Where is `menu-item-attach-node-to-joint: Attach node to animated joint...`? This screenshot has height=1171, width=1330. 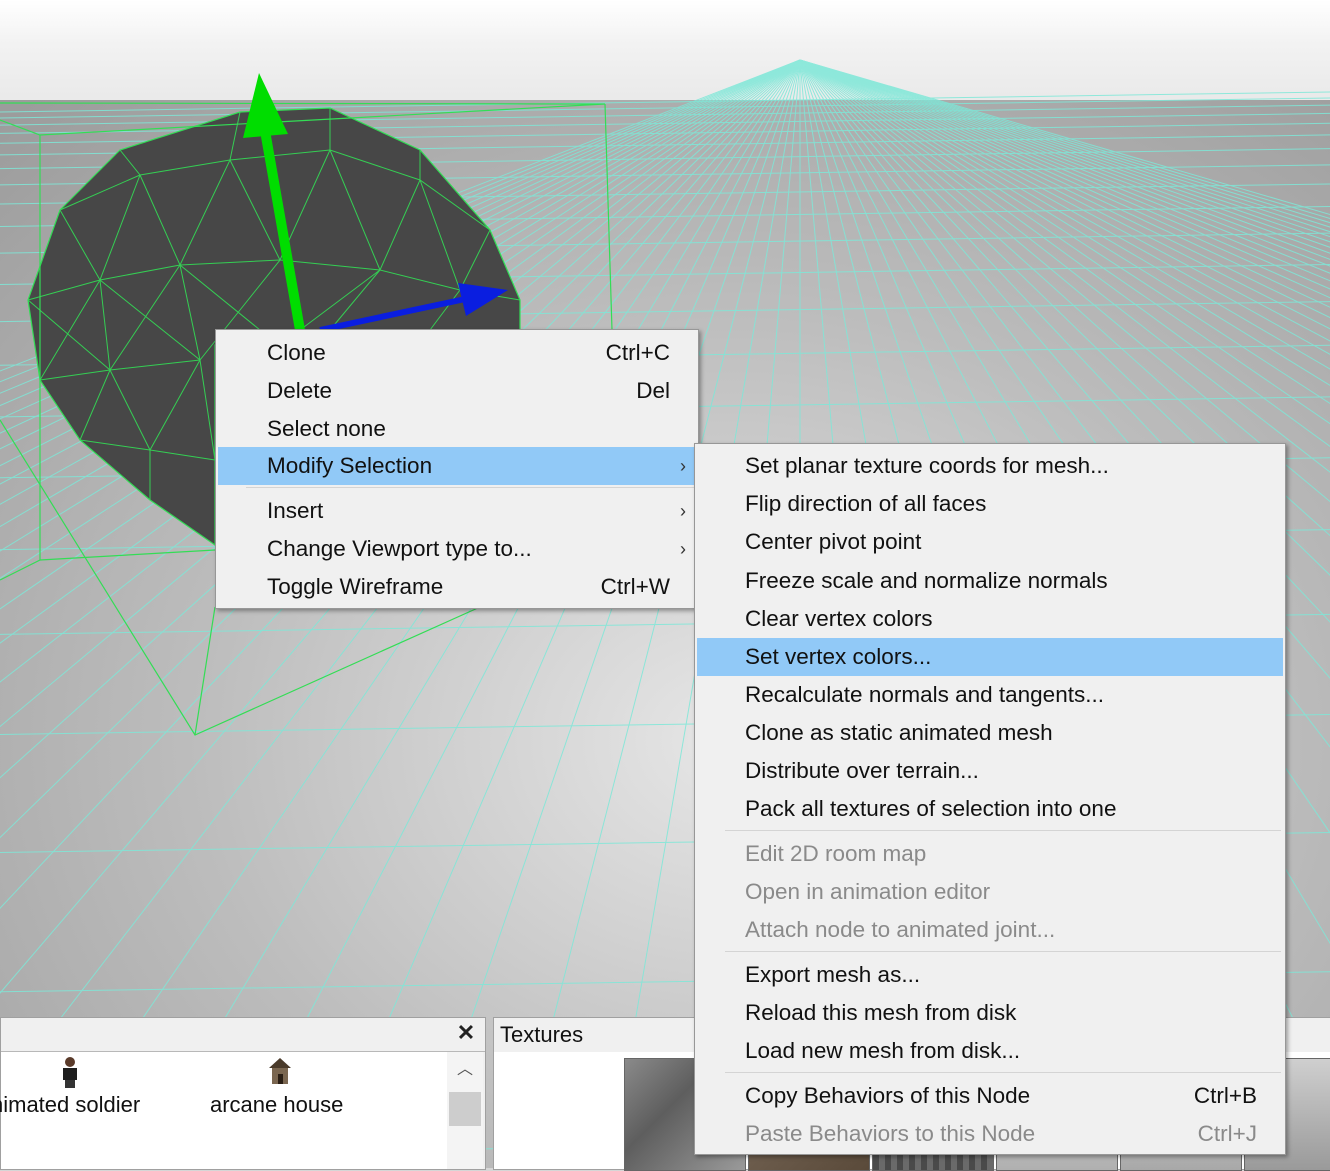
menu-item-attach-node-to-joint: Attach node to animated joint... is located at coordinates (990, 930).